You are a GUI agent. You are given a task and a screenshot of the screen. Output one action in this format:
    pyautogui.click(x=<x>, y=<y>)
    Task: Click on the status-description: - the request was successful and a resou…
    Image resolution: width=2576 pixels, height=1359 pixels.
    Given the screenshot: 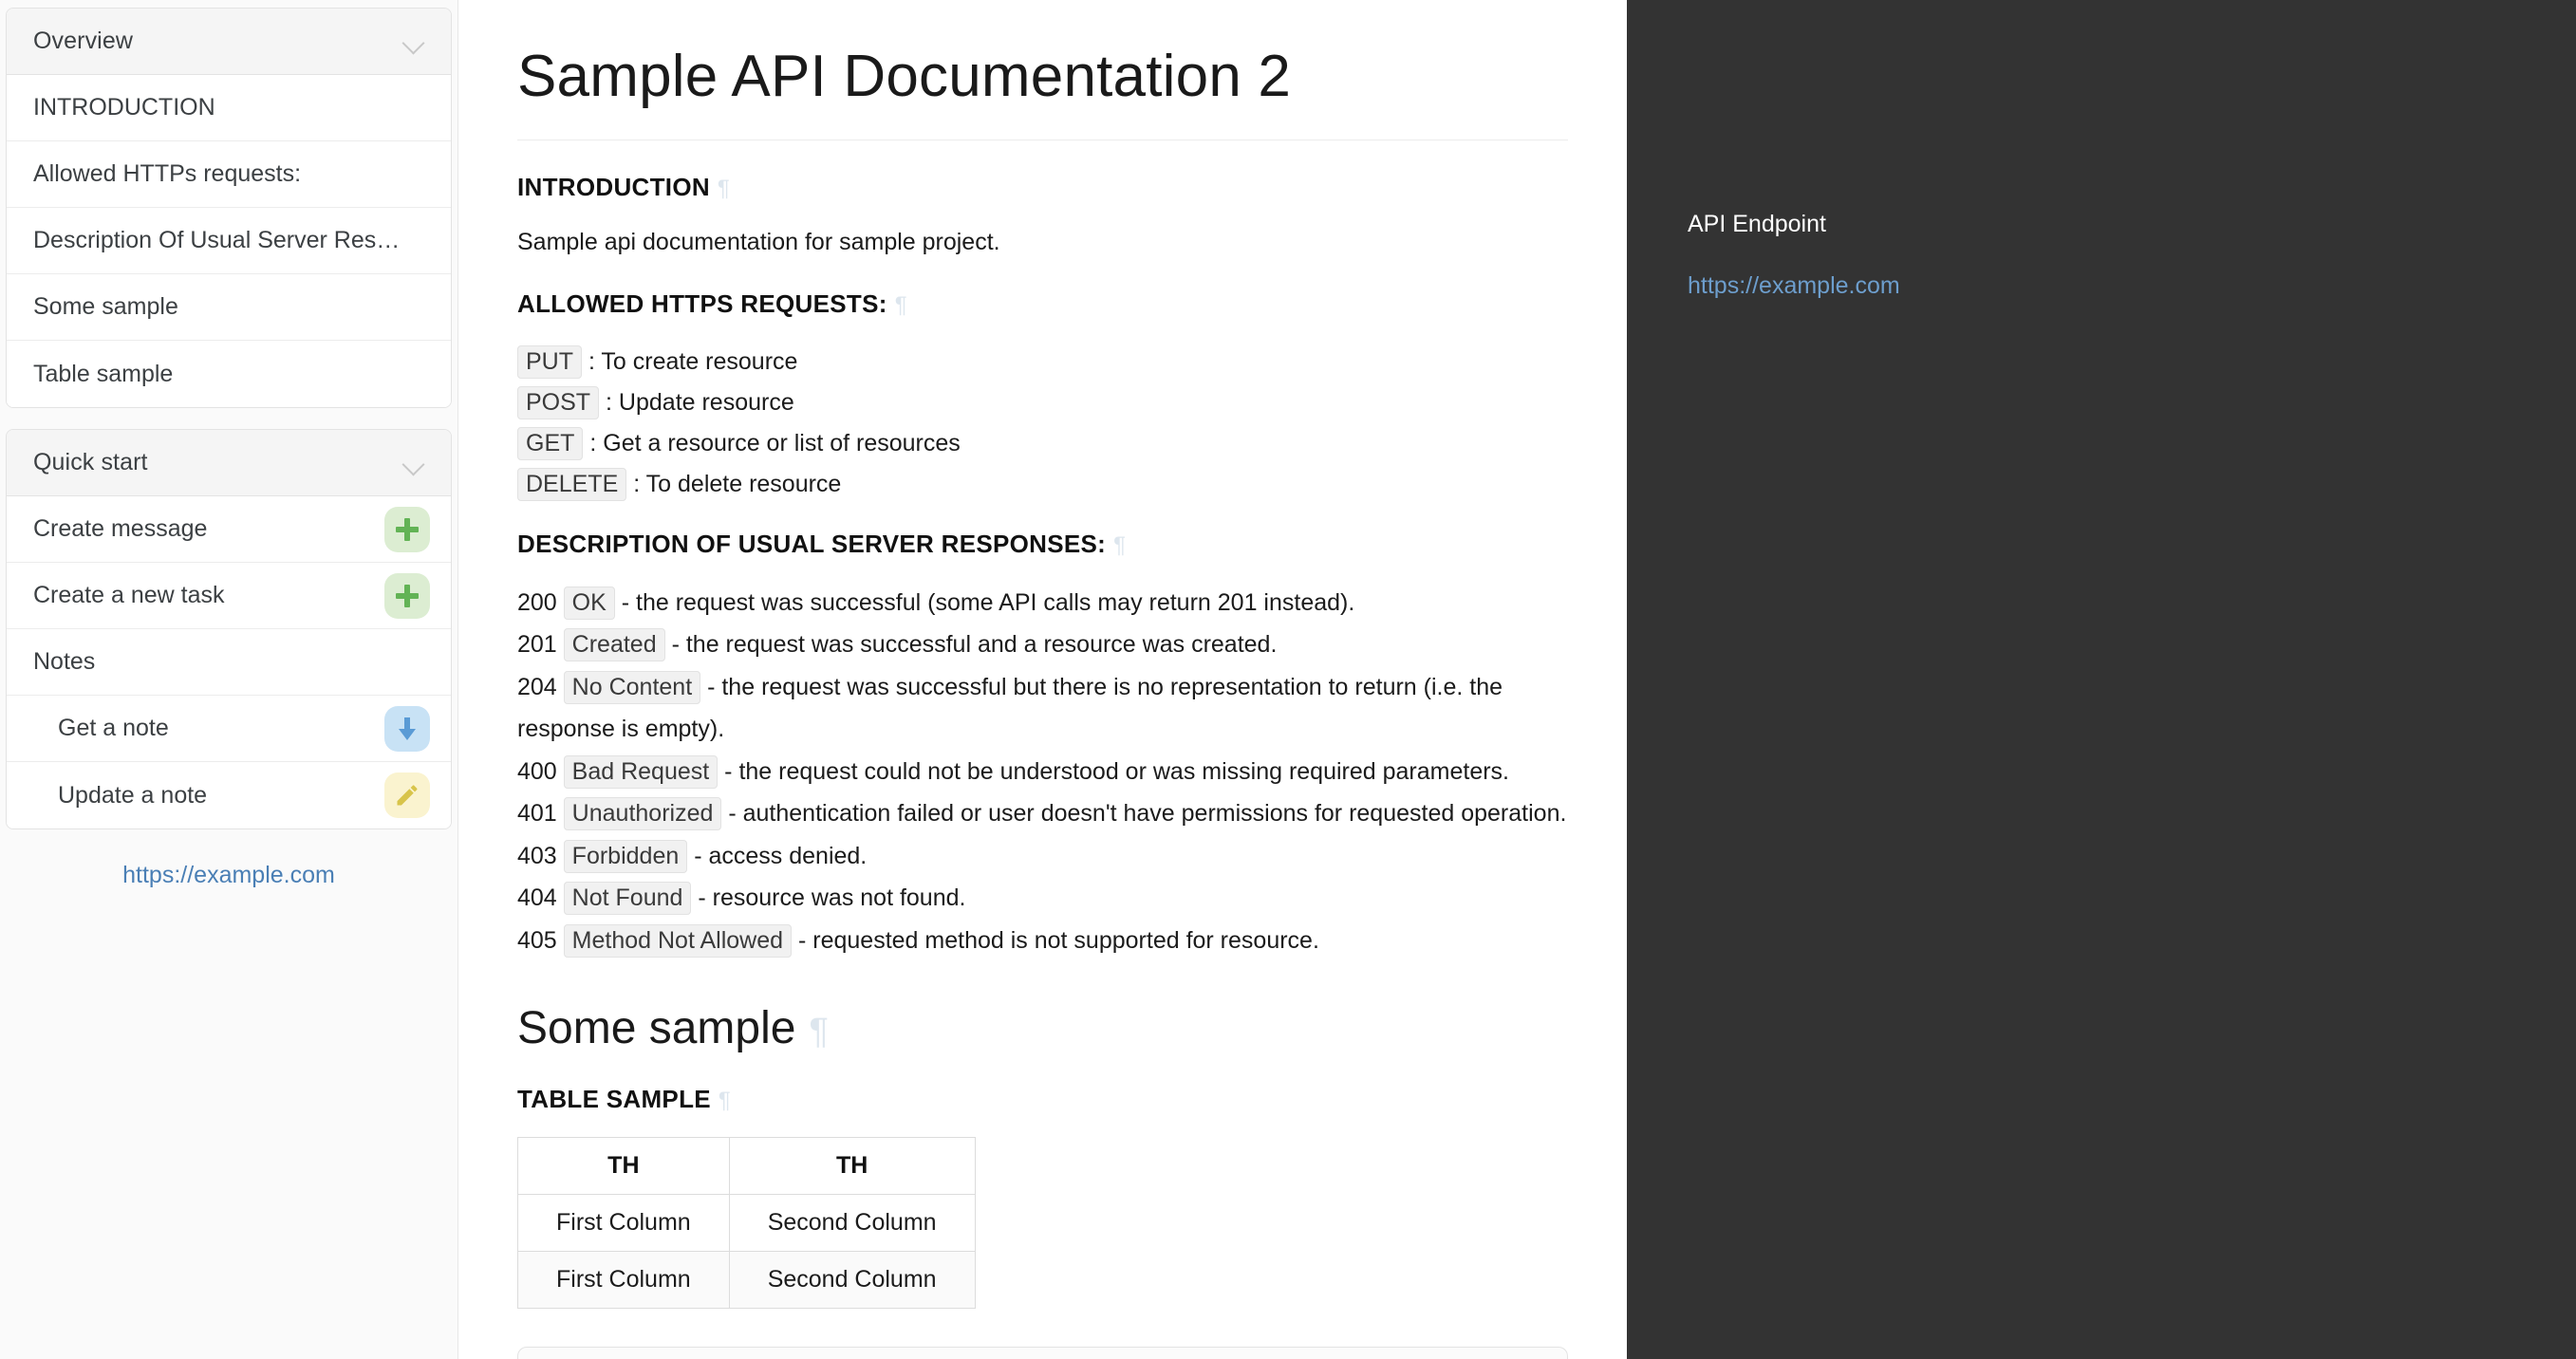 What is the action you would take?
    pyautogui.click(x=974, y=645)
    